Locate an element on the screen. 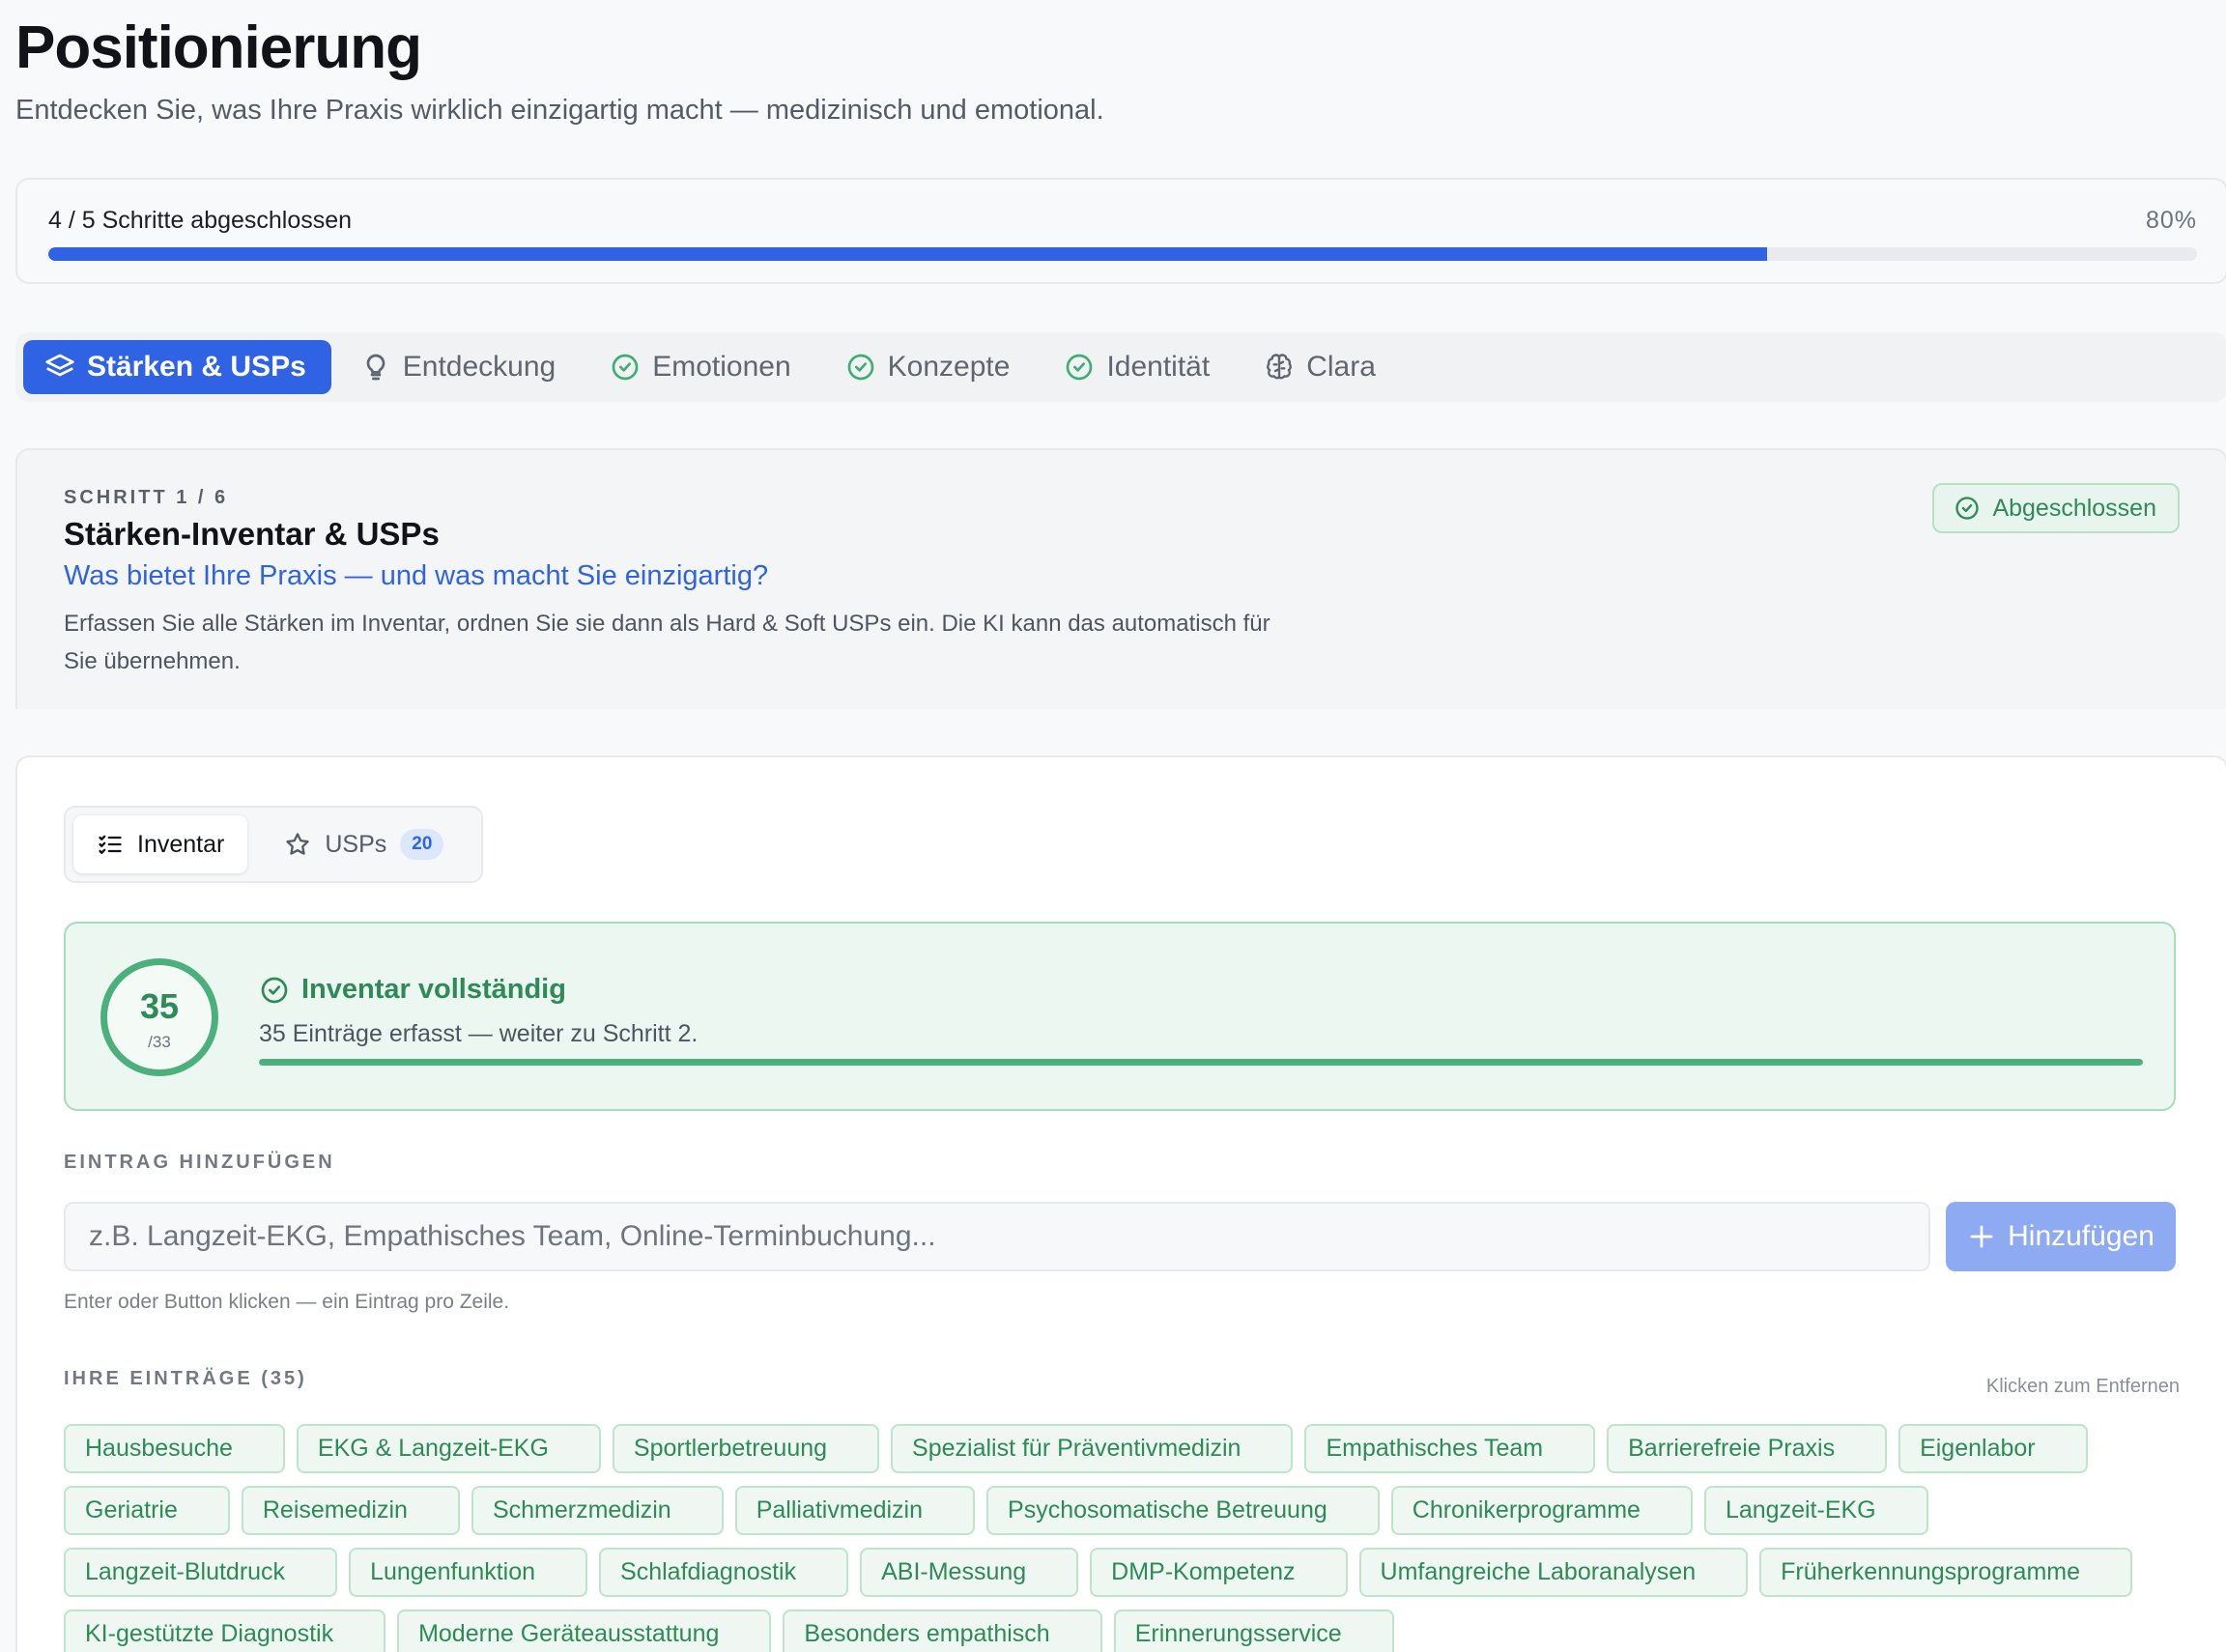  lightbulb-icon is located at coordinates (376, 367).